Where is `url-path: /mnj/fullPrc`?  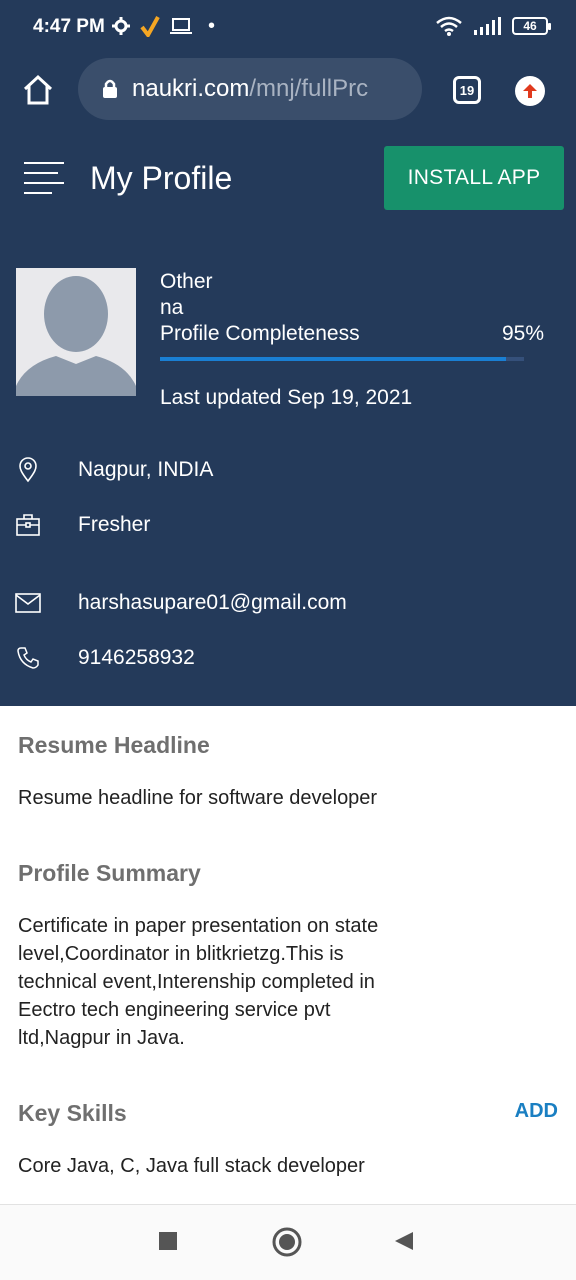 url-path: /mnj/fullPrc is located at coordinates (309, 88).